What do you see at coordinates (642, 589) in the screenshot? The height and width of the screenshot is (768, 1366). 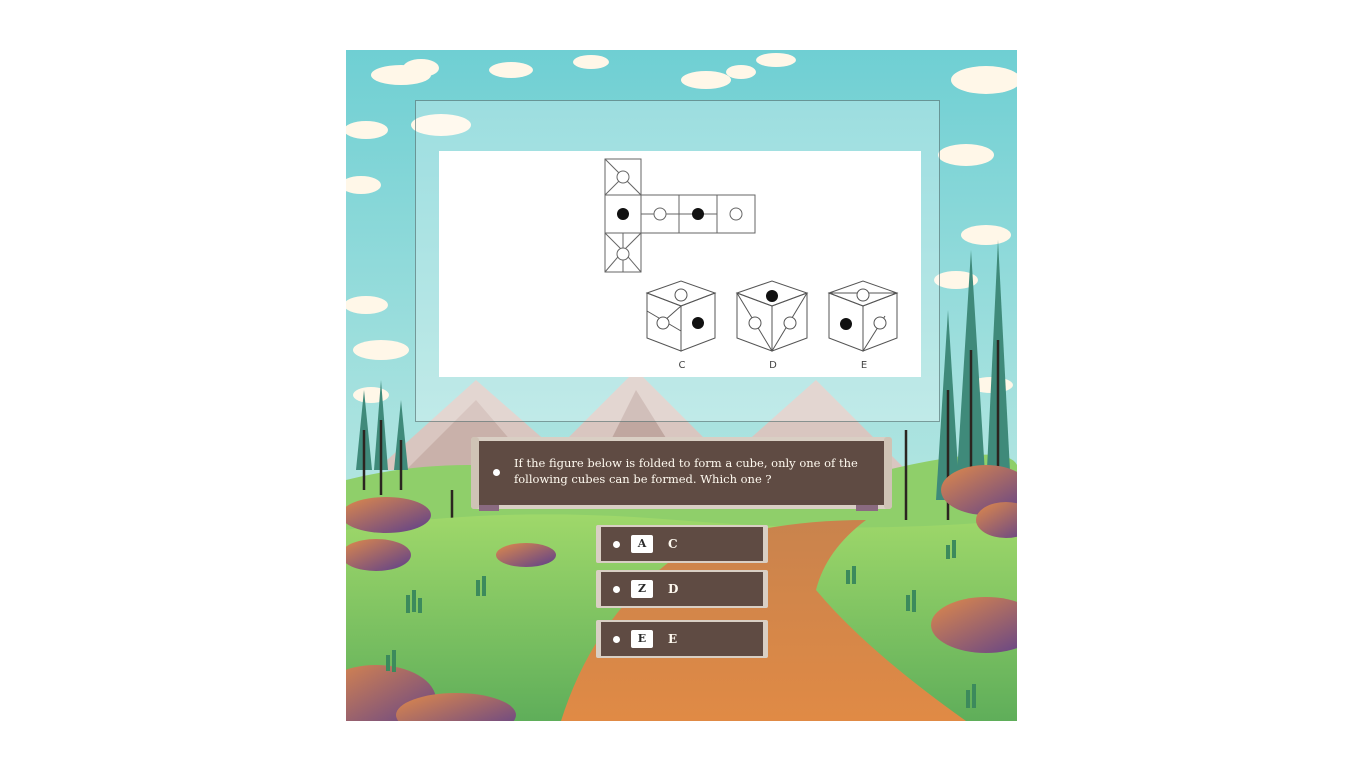 I see `option-z-key: Z` at bounding box center [642, 589].